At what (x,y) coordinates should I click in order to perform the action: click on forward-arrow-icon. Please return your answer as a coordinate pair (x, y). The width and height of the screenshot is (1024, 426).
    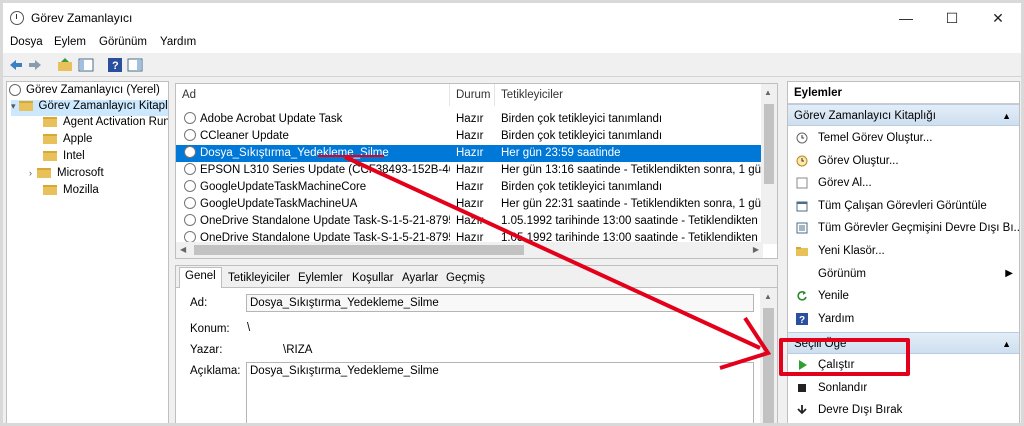
    Looking at the image, I should click on (35, 65).